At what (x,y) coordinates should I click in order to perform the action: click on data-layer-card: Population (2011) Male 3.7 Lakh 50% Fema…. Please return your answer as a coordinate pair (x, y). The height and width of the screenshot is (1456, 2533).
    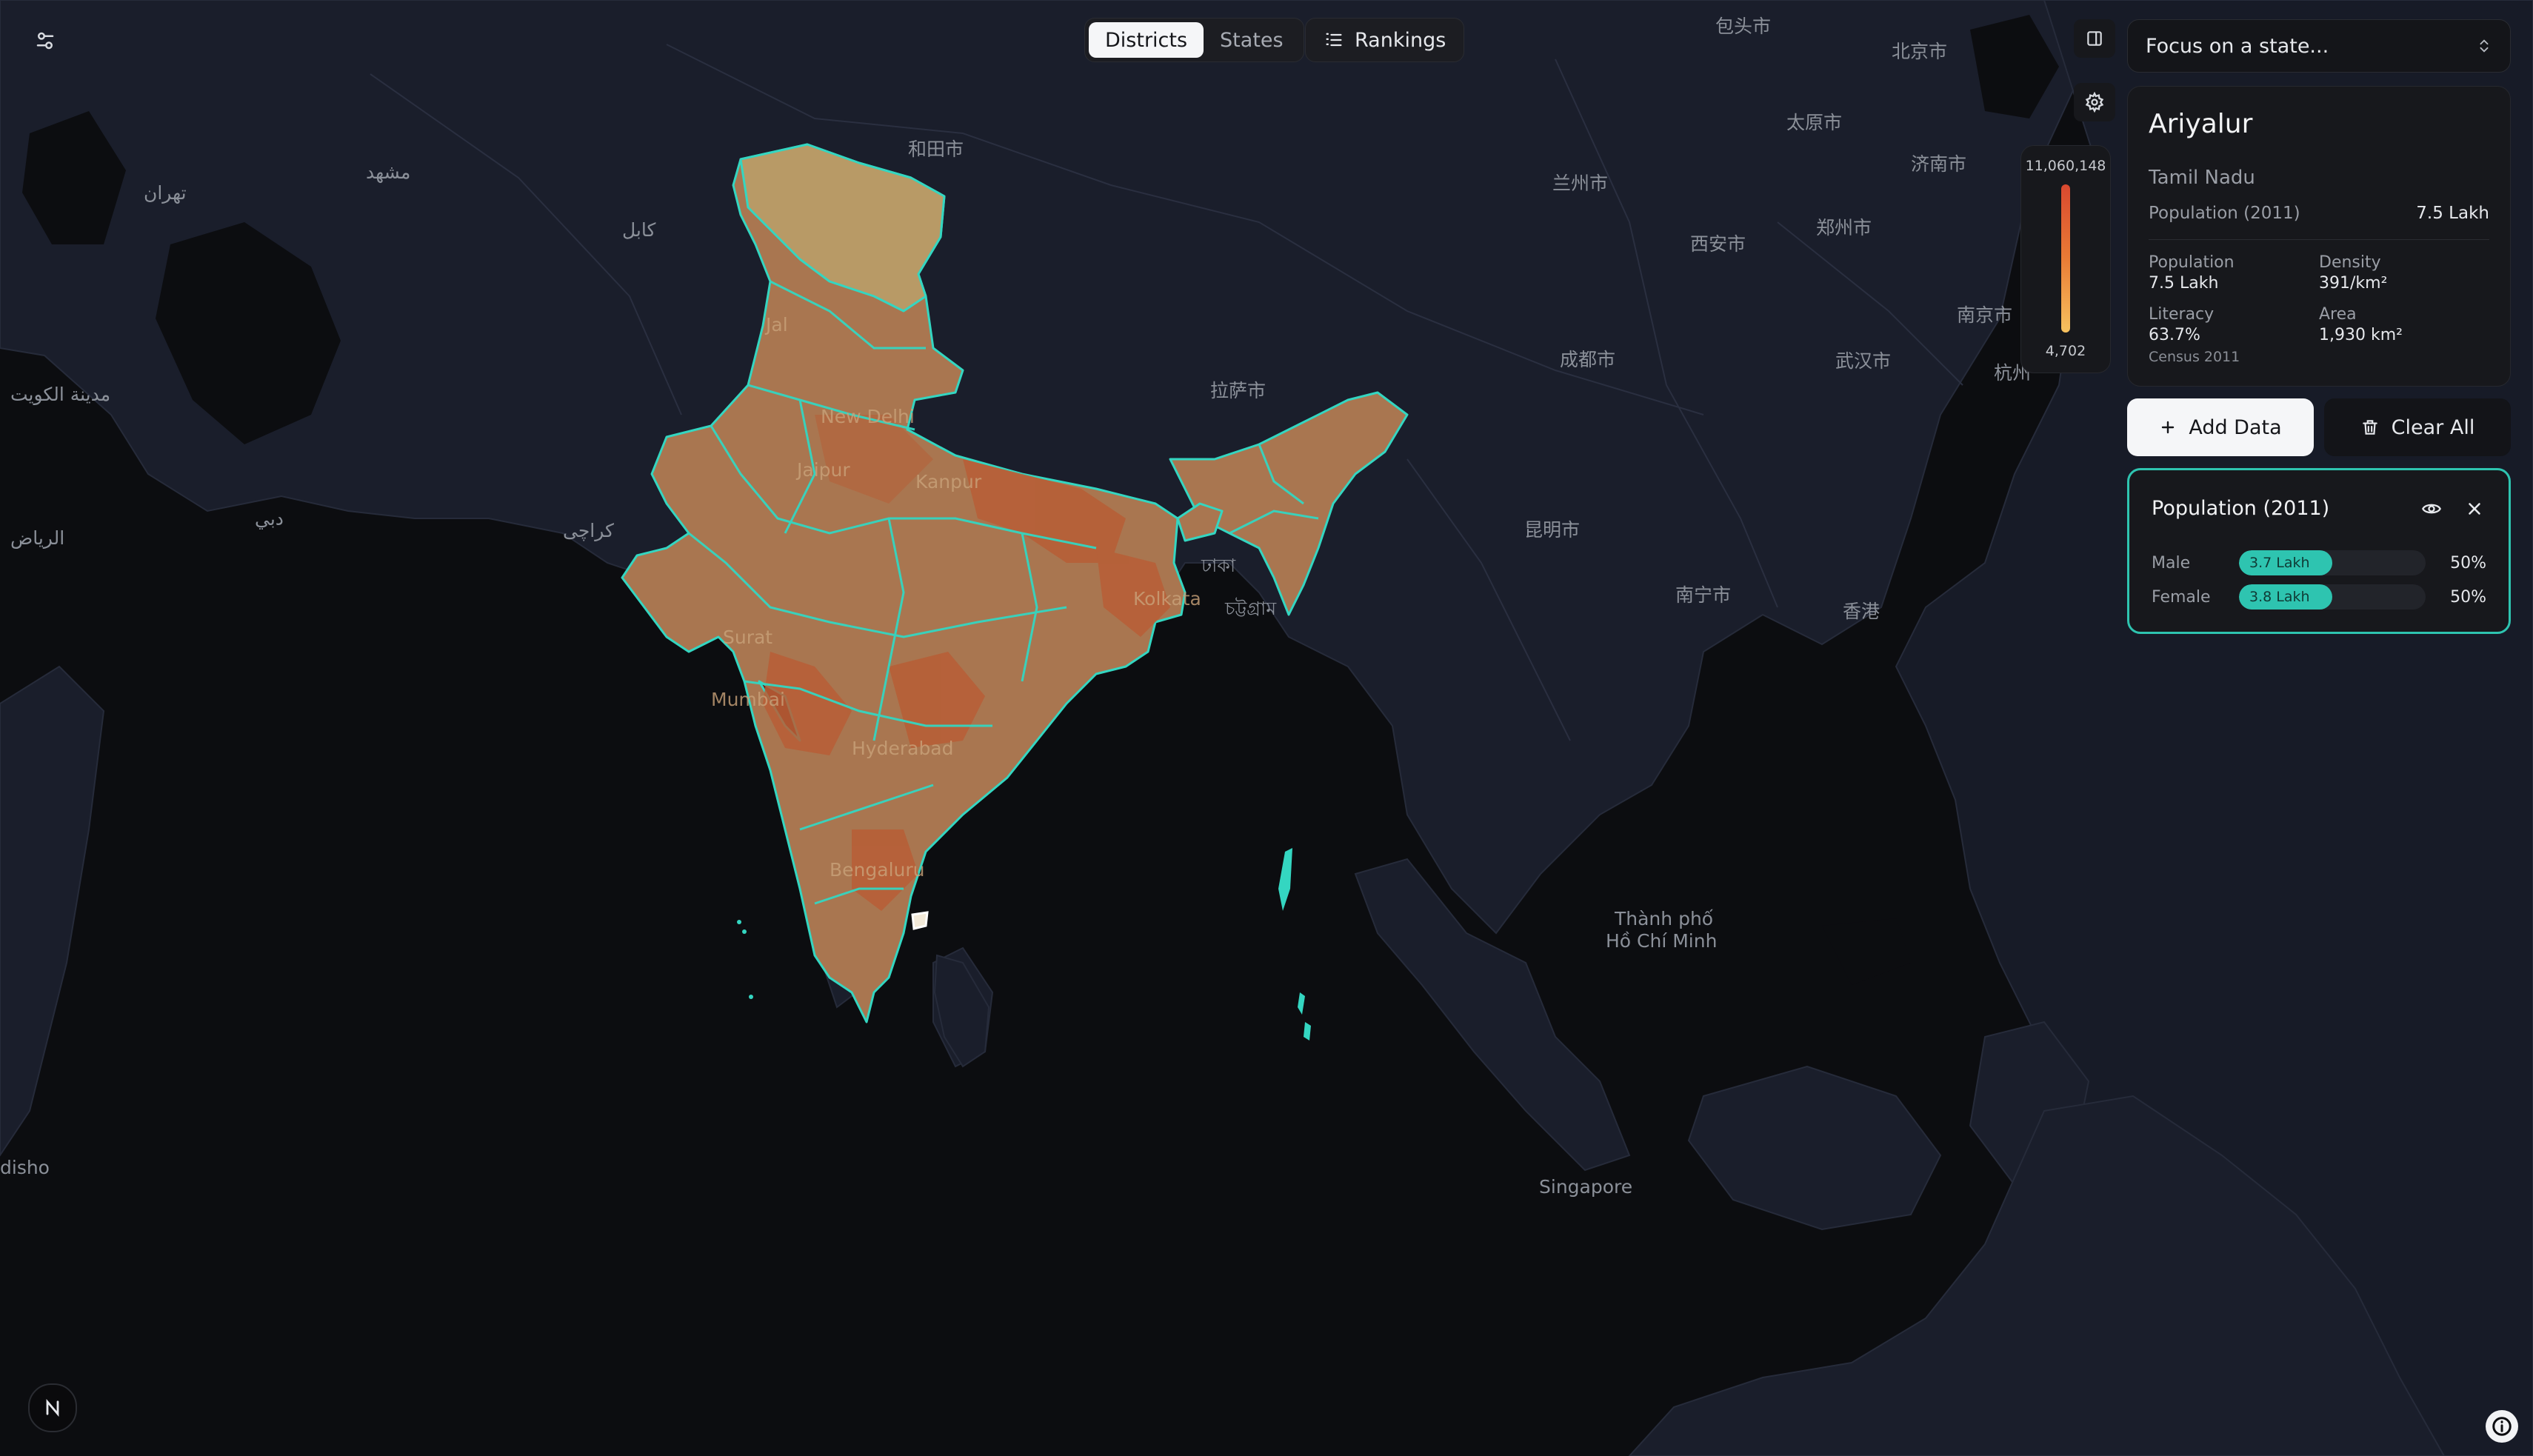
    Looking at the image, I should click on (2319, 551).